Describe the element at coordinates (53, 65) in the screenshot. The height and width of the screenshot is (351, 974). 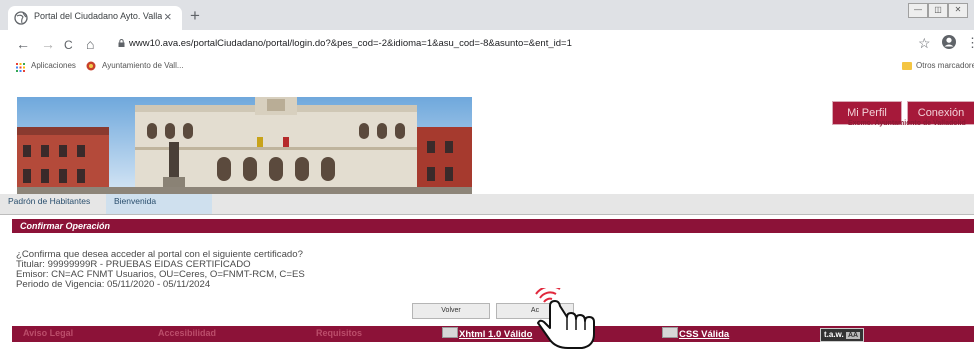
I see `bookmark-apps: Aplicaciones` at that location.